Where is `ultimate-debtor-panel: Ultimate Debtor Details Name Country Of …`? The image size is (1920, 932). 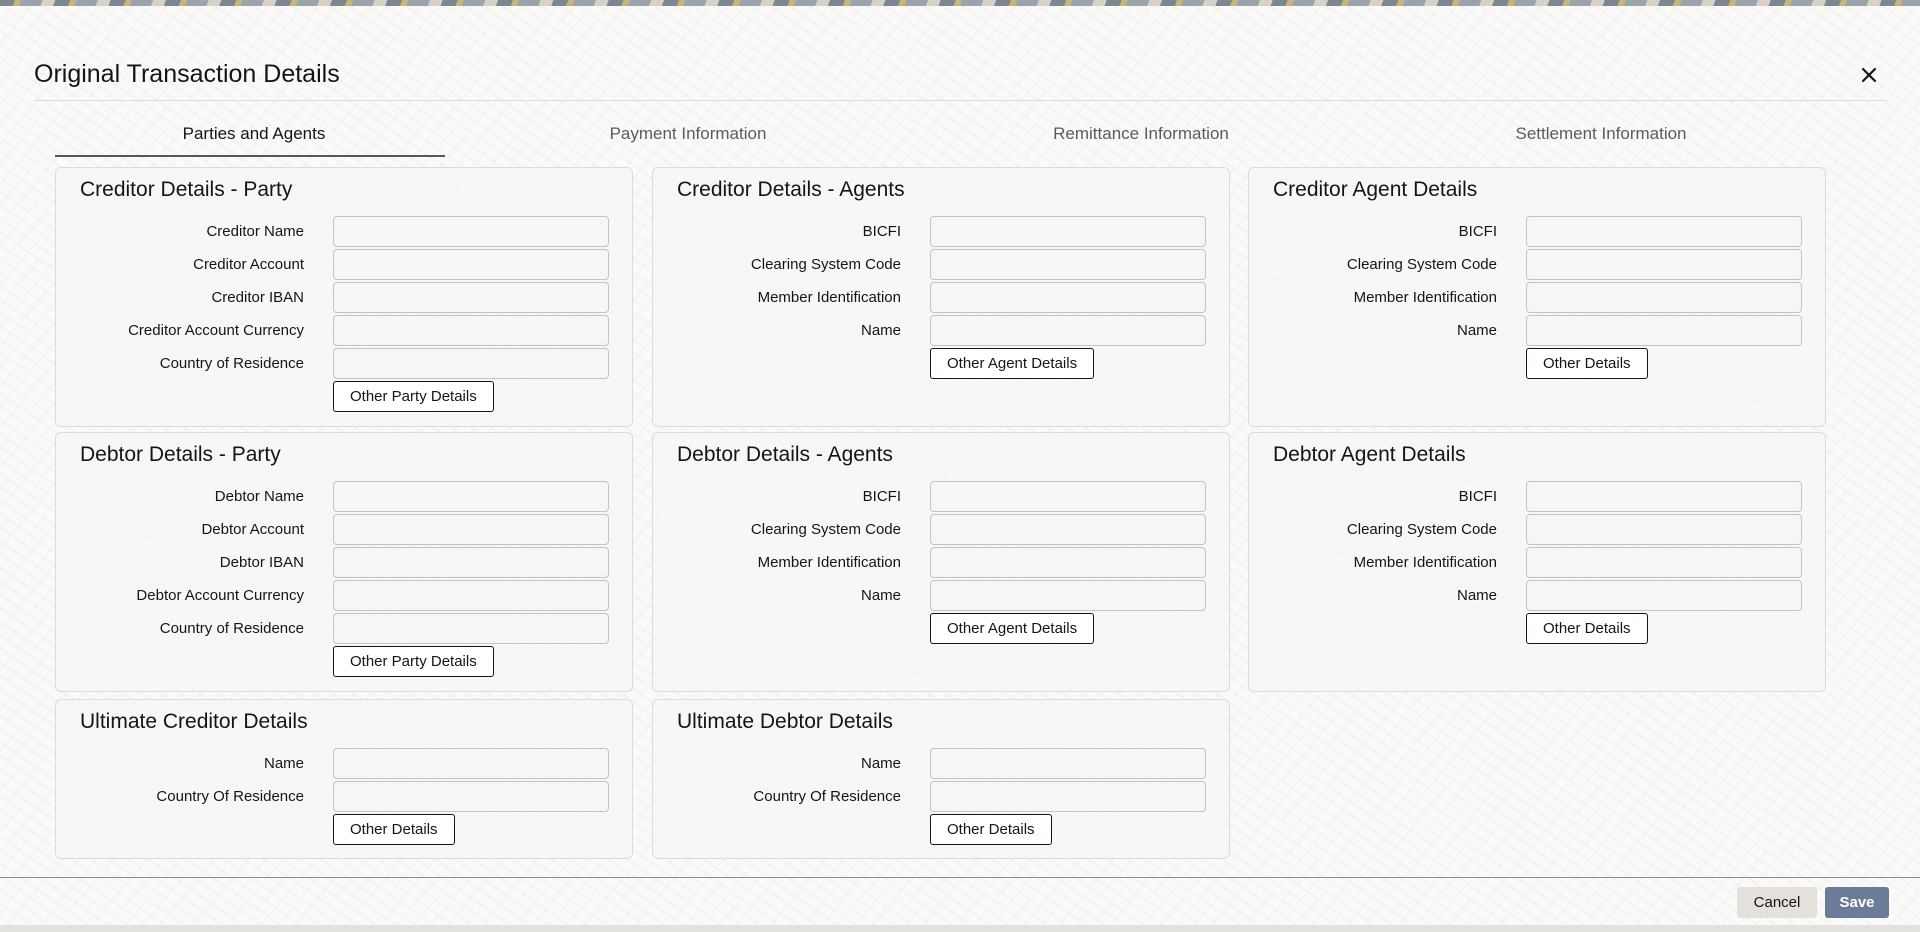 ultimate-debtor-panel: Ultimate Debtor Details Name Country Of … is located at coordinates (941, 779).